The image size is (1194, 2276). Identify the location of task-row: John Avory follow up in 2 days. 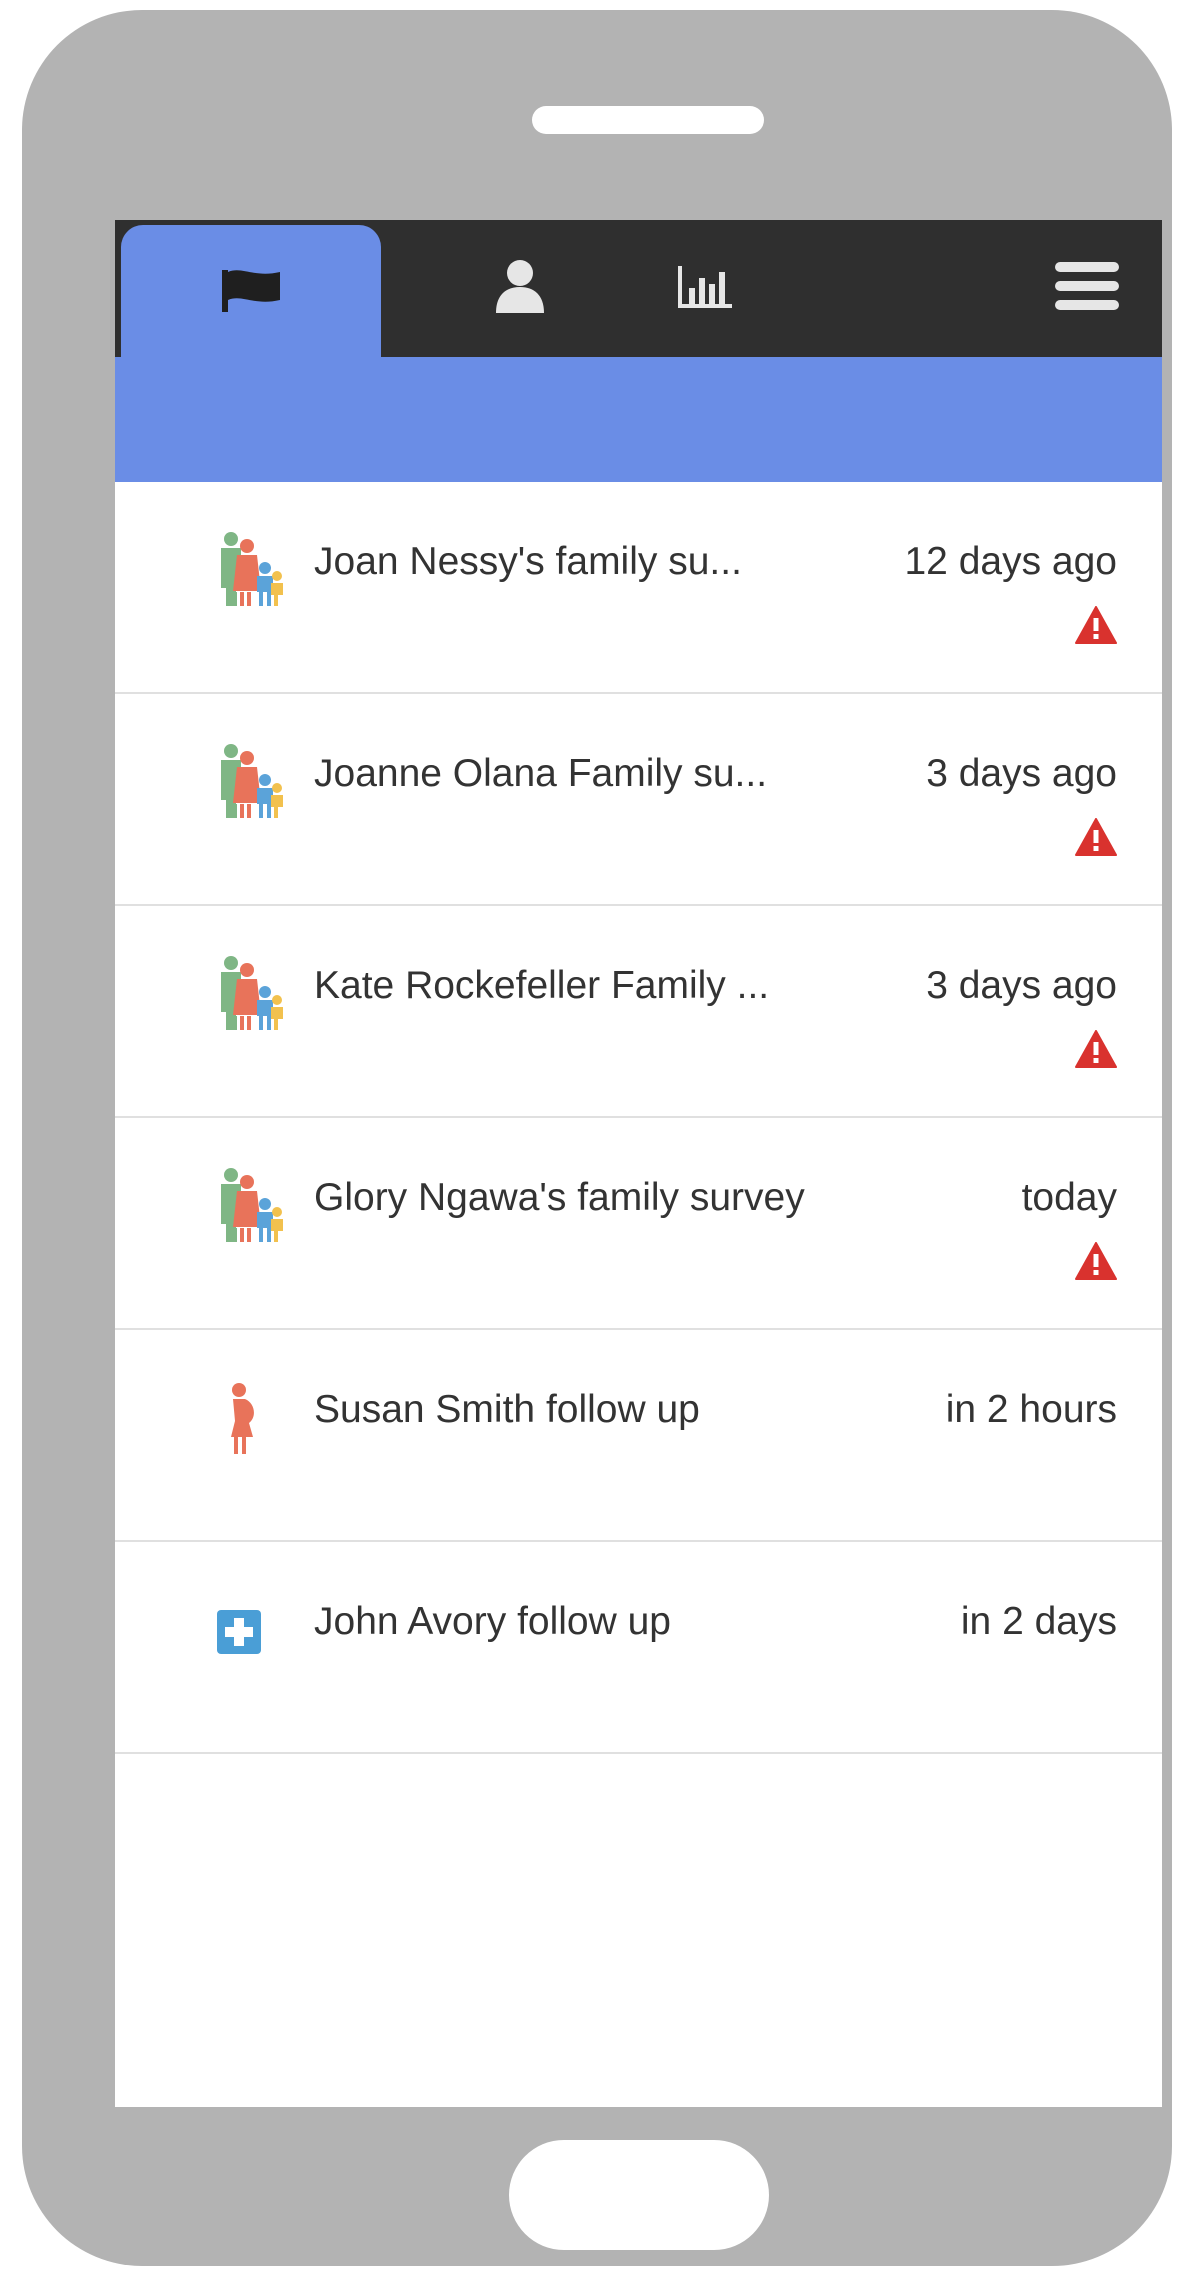
(638, 1648).